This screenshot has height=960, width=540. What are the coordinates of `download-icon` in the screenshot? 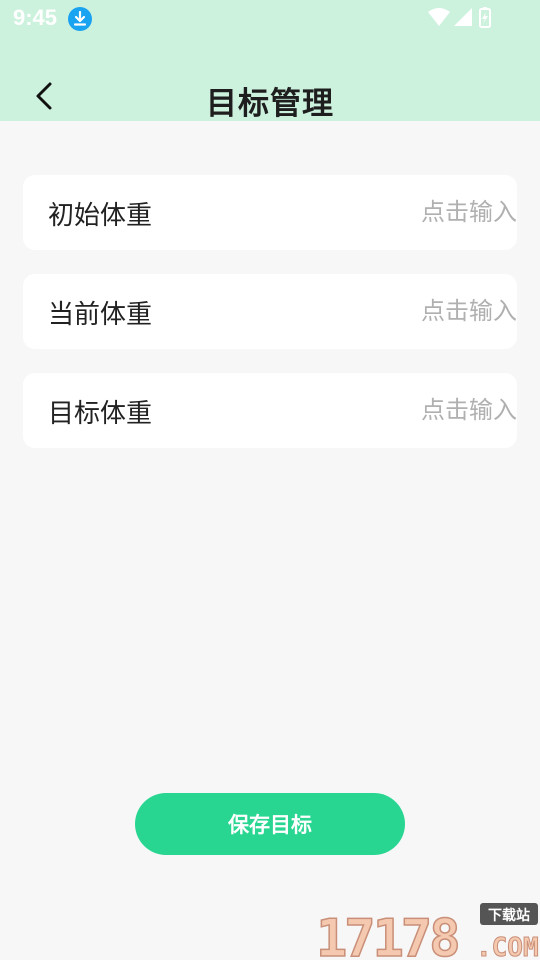 It's located at (80, 19).